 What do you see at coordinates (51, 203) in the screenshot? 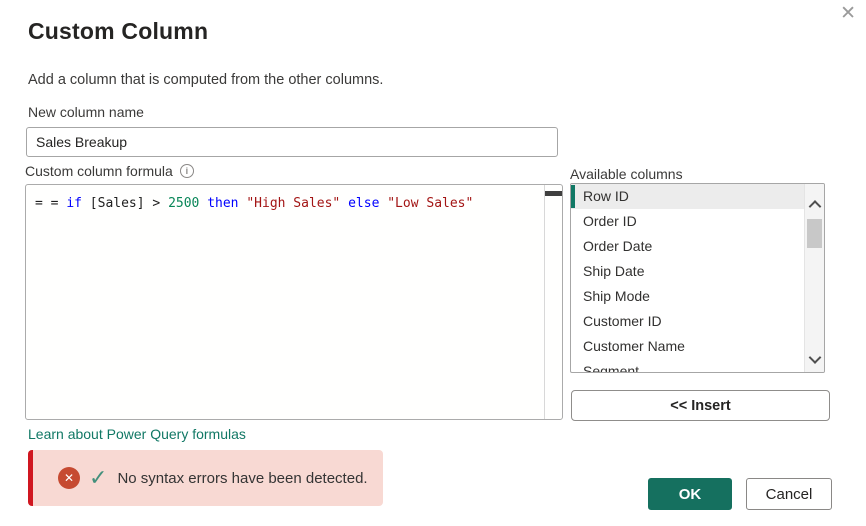
I see `formula-token: = =` at bounding box center [51, 203].